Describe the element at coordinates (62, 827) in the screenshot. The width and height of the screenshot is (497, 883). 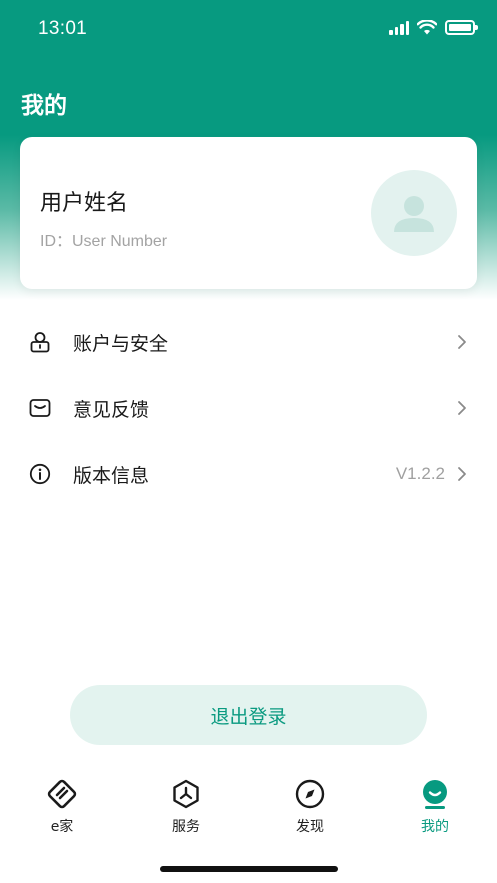
I see `tab-label: e家` at that location.